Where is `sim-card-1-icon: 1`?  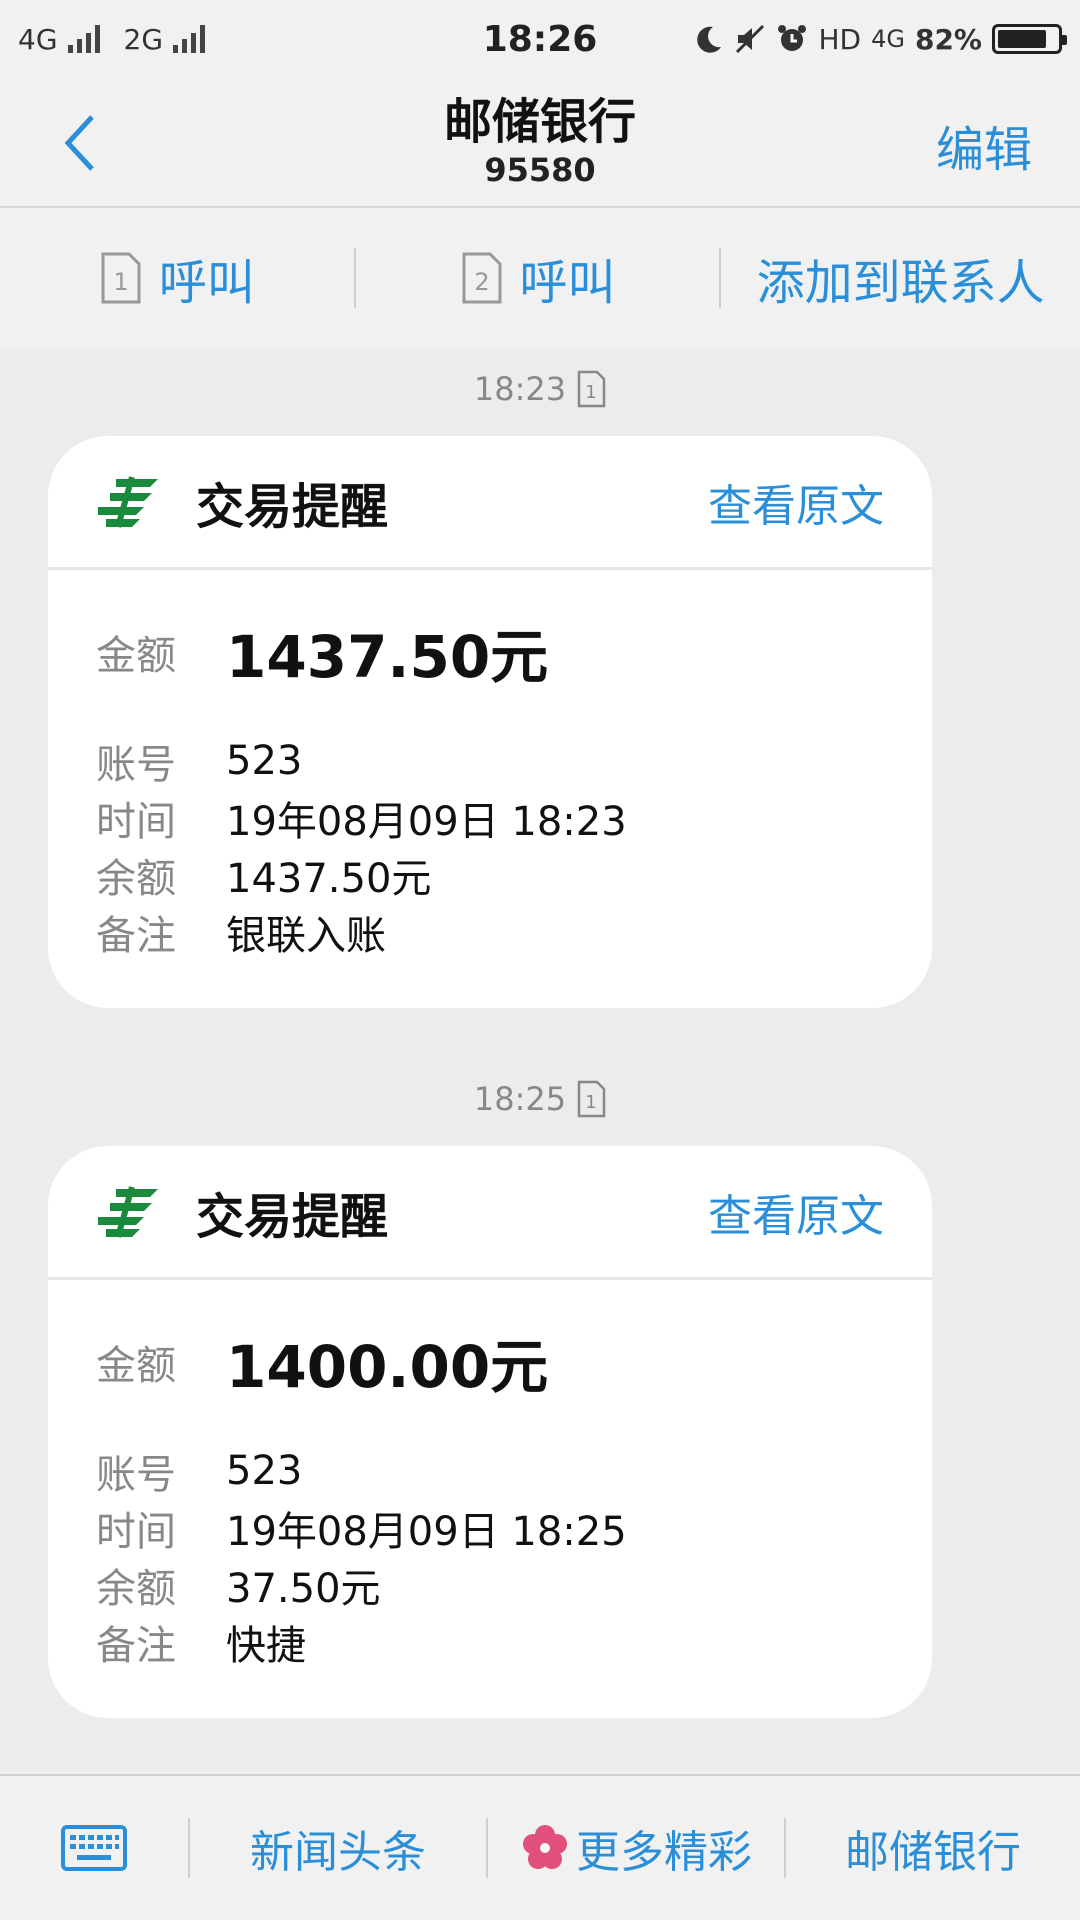
sim-card-1-icon: 1 is located at coordinates (121, 278).